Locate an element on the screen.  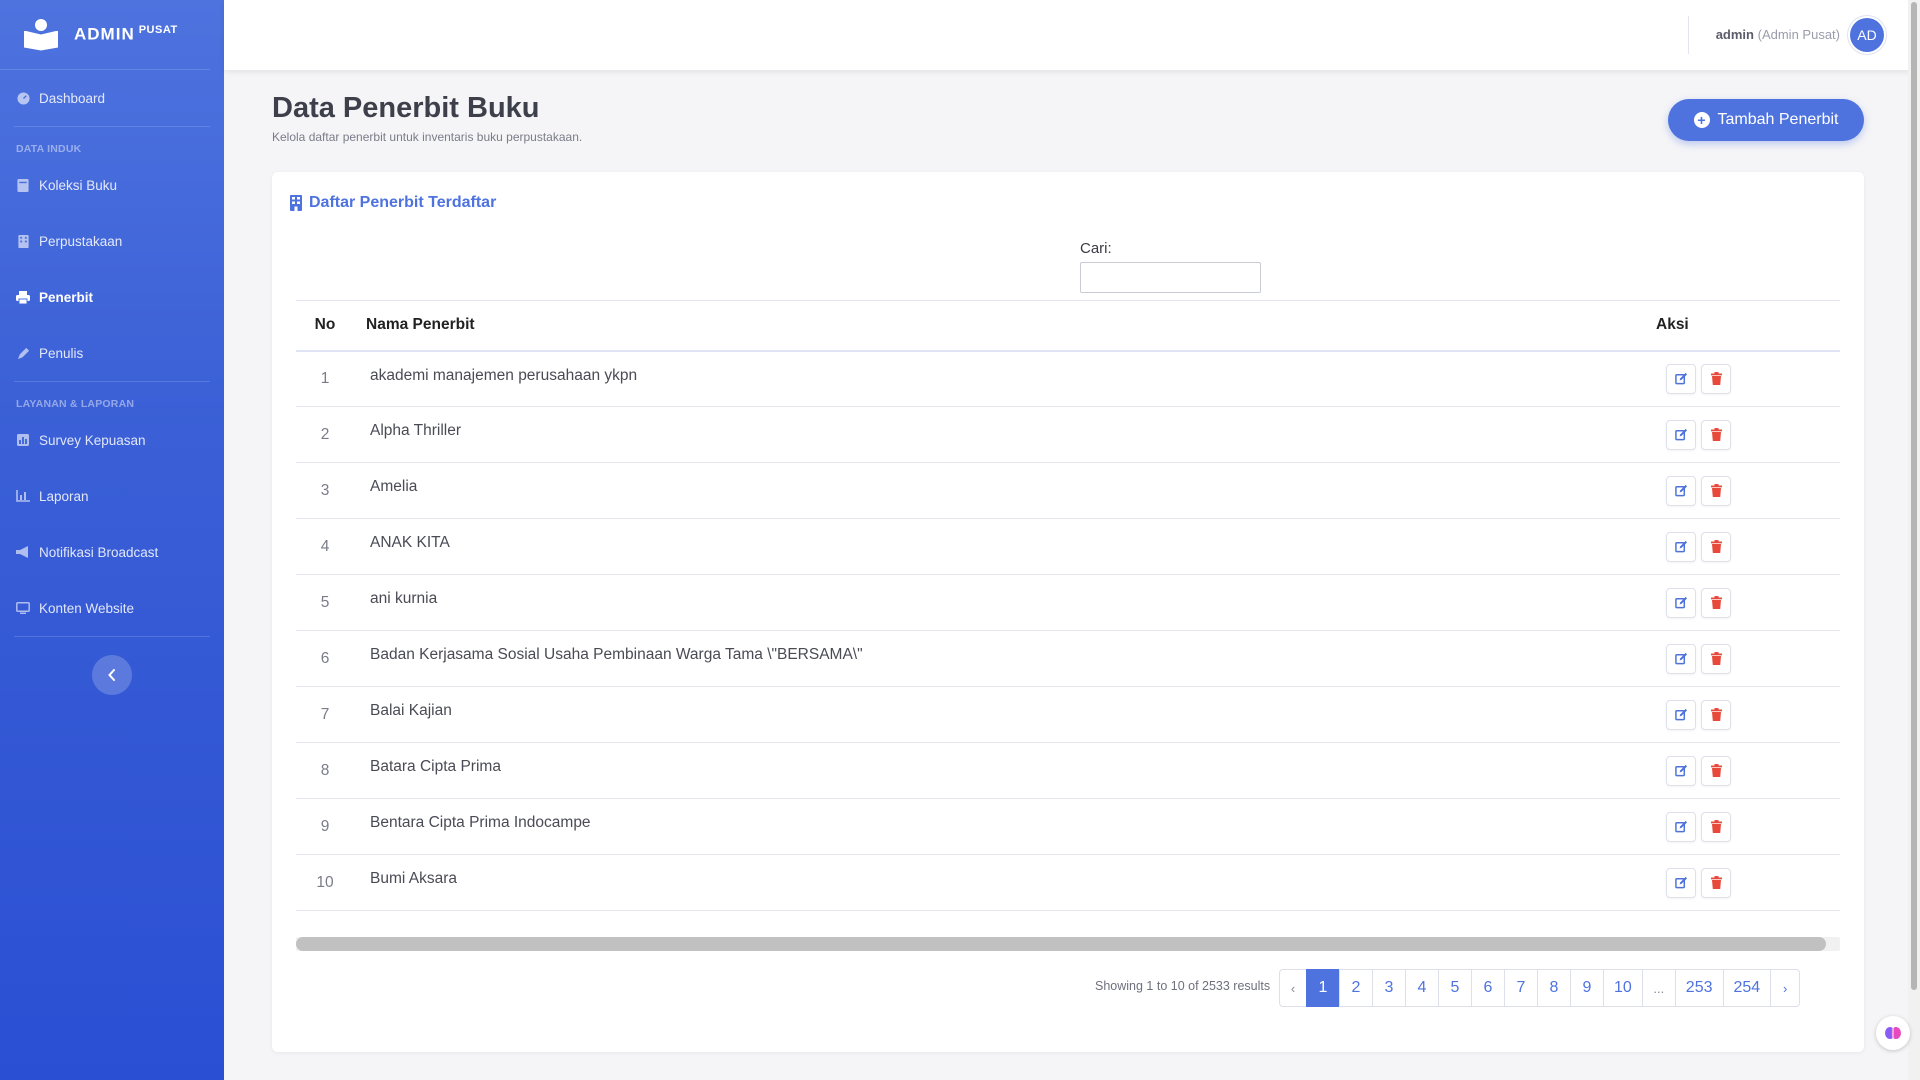
megaphone-icon is located at coordinates (23, 552).